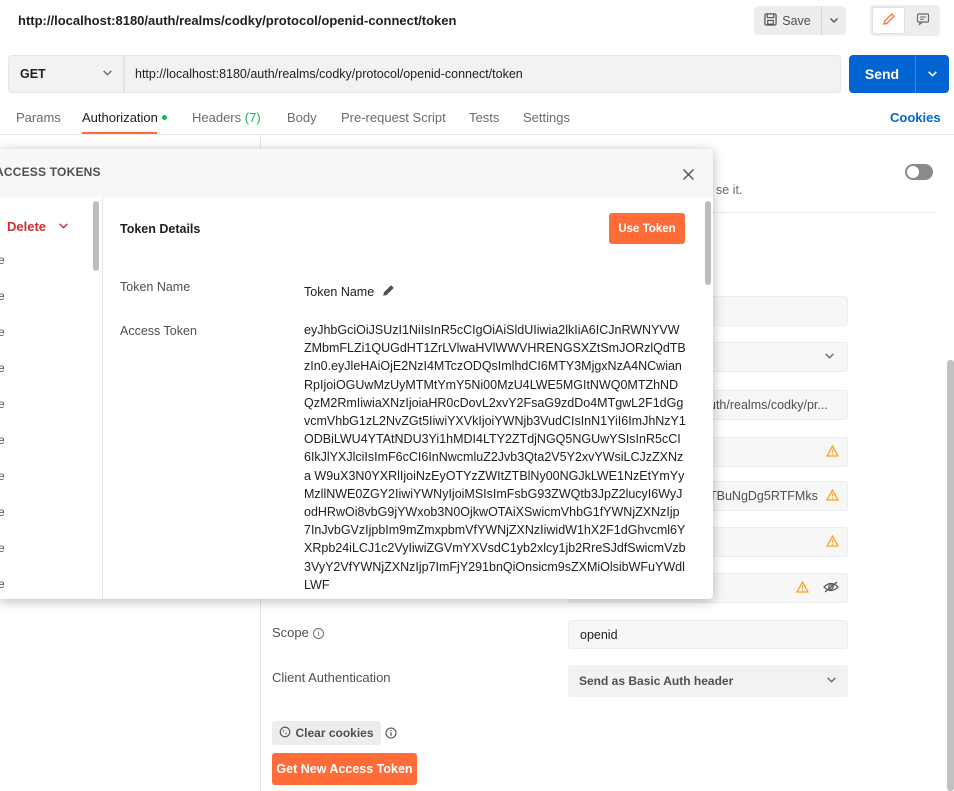  I want to click on client-authentication-select: Send as Basic Auth header, so click(708, 681).